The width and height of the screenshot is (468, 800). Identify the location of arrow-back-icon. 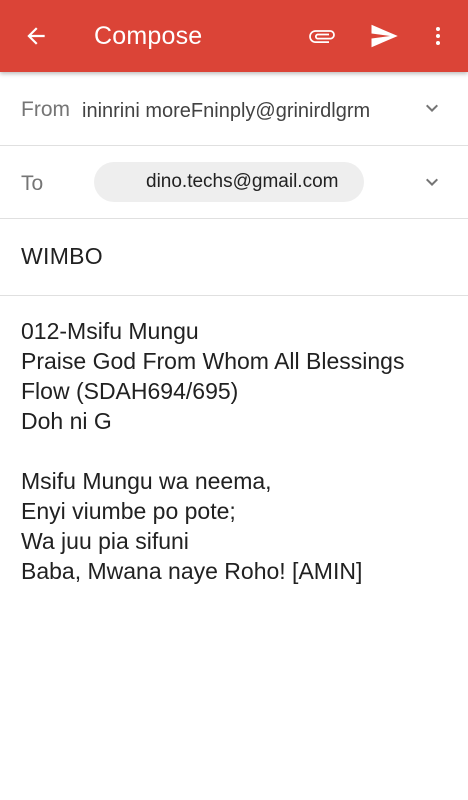
(36, 36).